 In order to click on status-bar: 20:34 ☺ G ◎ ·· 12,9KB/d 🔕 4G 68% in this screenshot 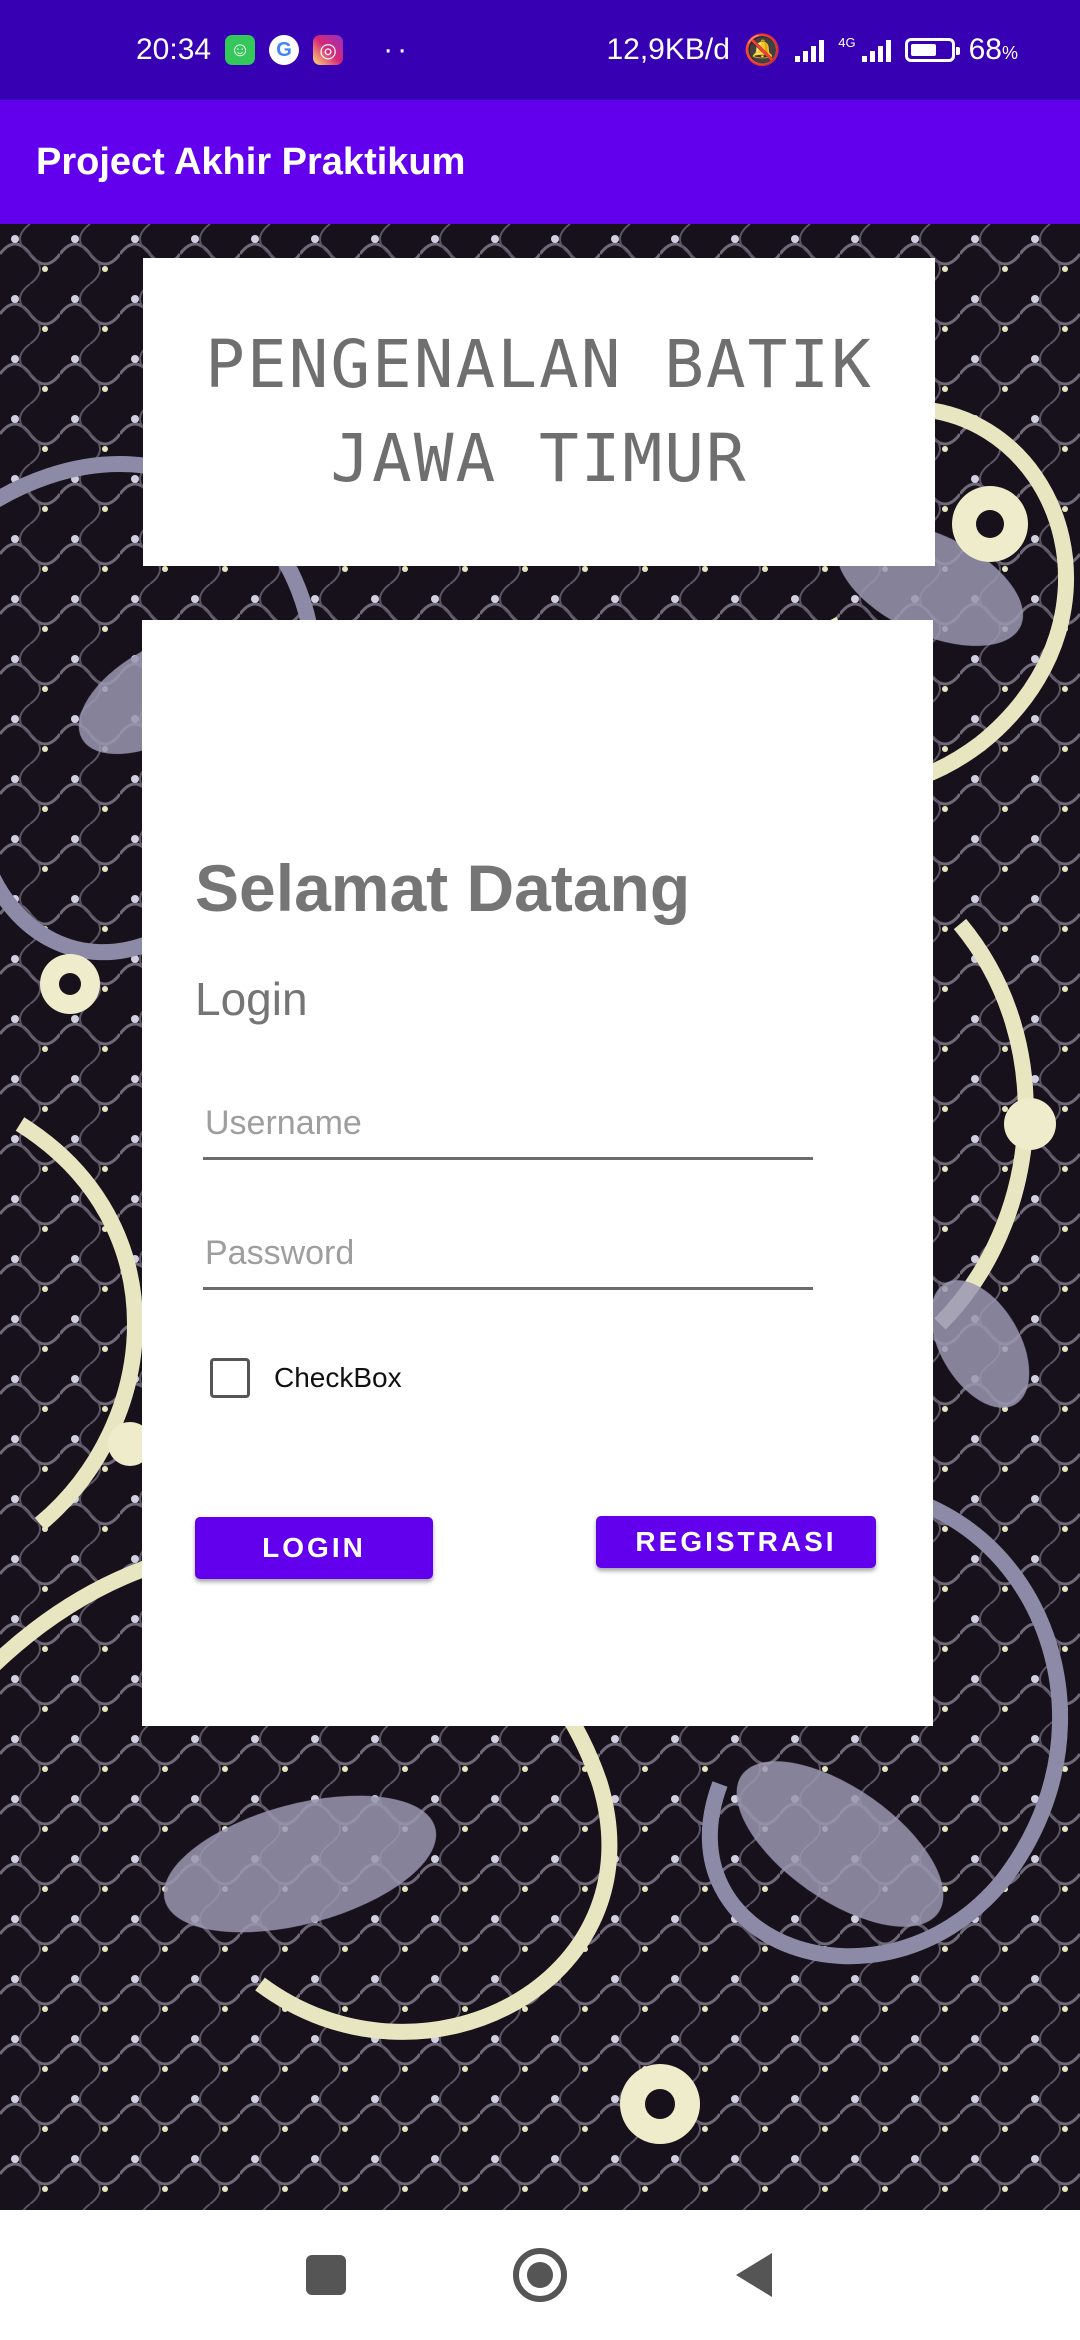, I will do `click(540, 50)`.